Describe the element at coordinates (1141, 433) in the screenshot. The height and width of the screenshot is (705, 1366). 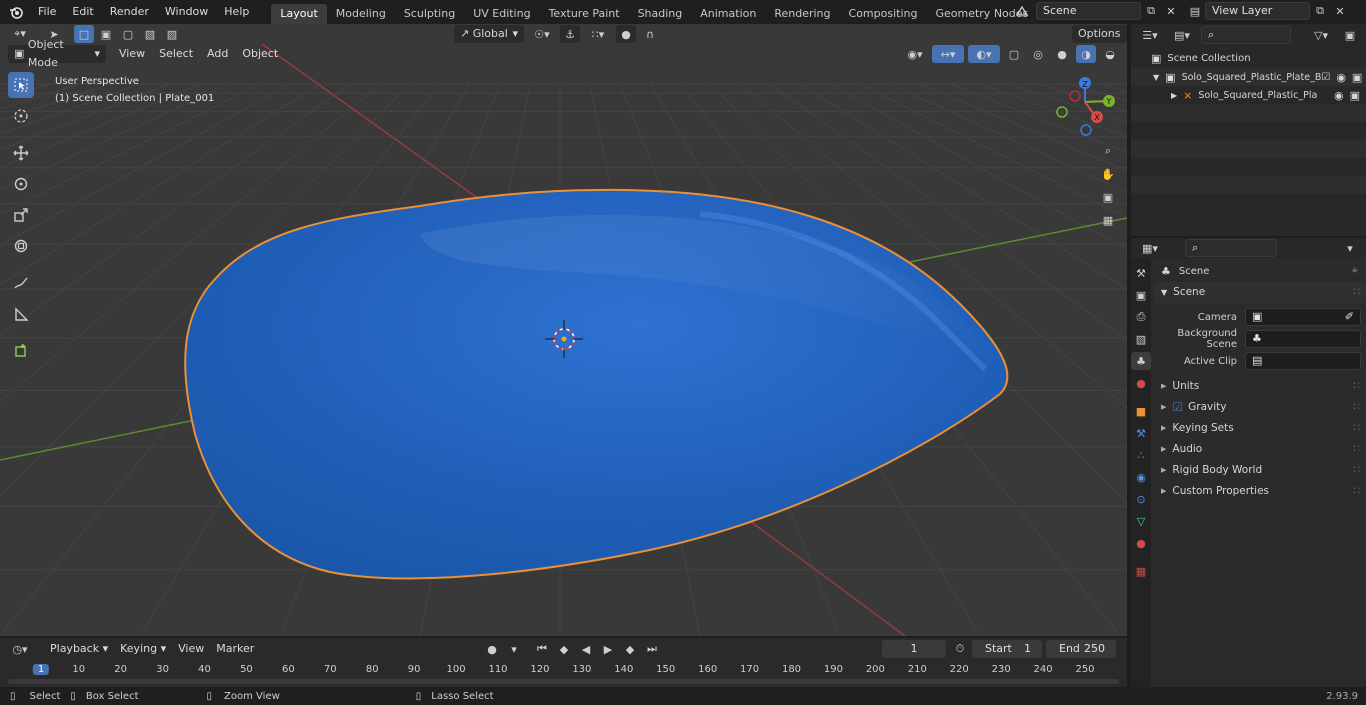
I see `modifier-tab-icon: ⚒` at that location.